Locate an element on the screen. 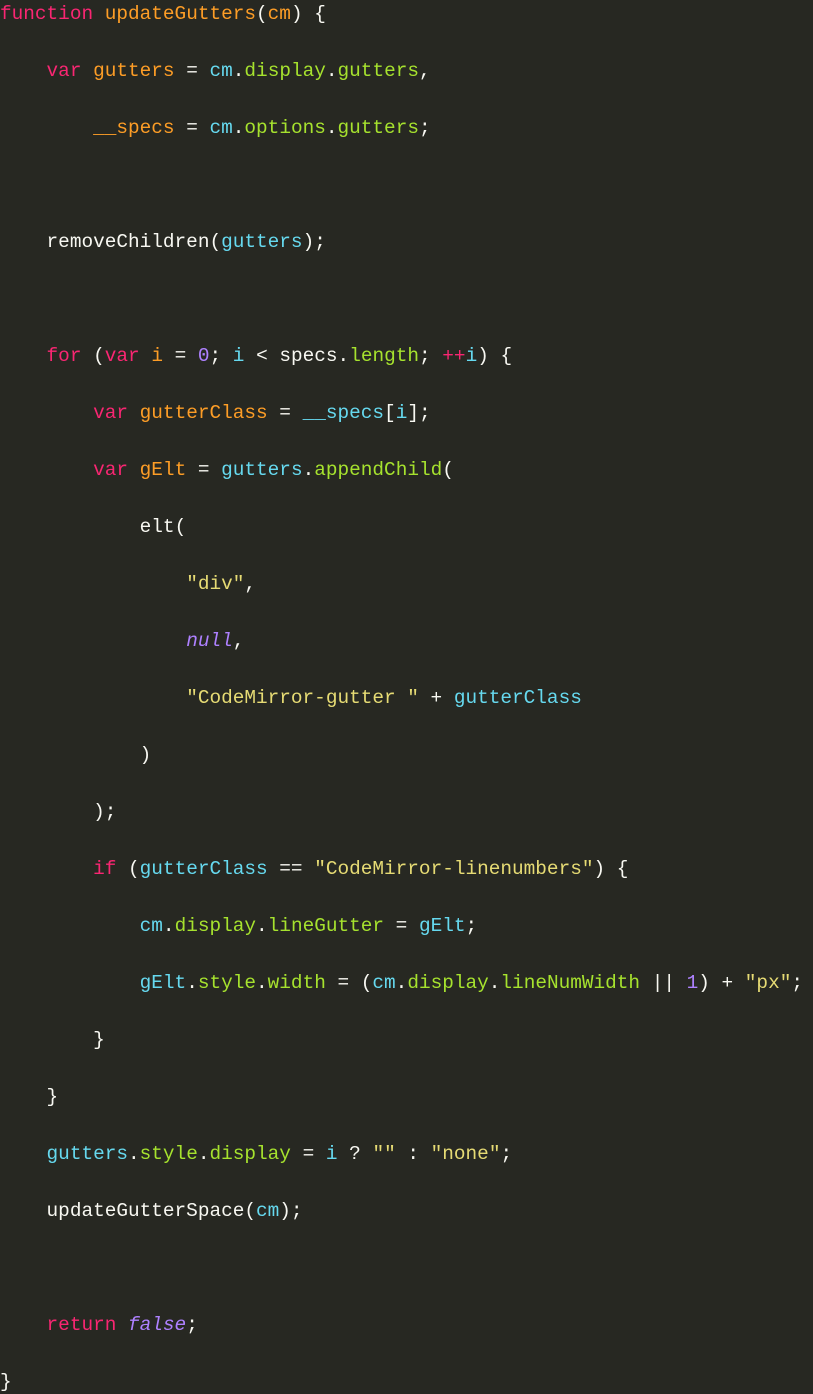 The height and width of the screenshot is (1394, 813). token-property: length is located at coordinates (384, 356).